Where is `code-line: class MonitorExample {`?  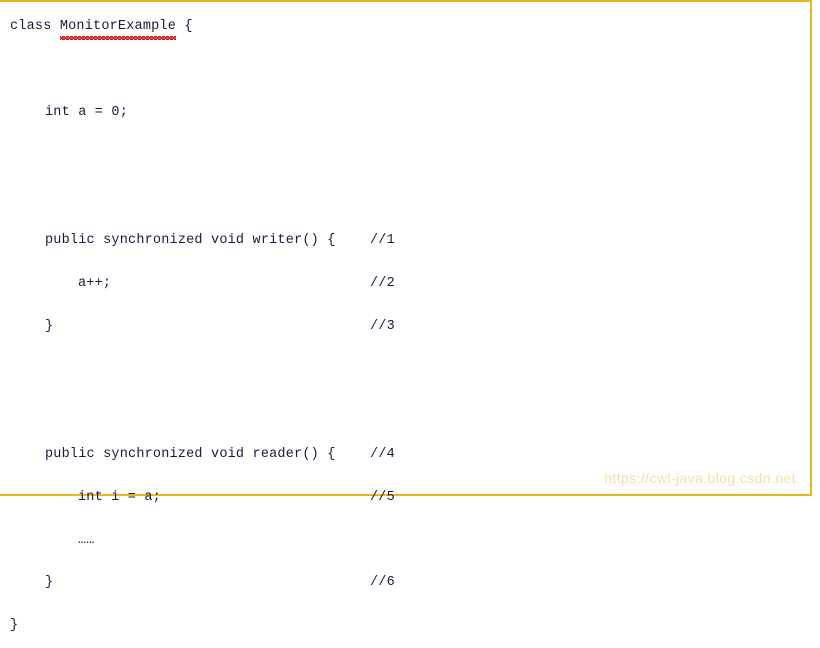
code-line: class MonitorExample { is located at coordinates (405, 27).